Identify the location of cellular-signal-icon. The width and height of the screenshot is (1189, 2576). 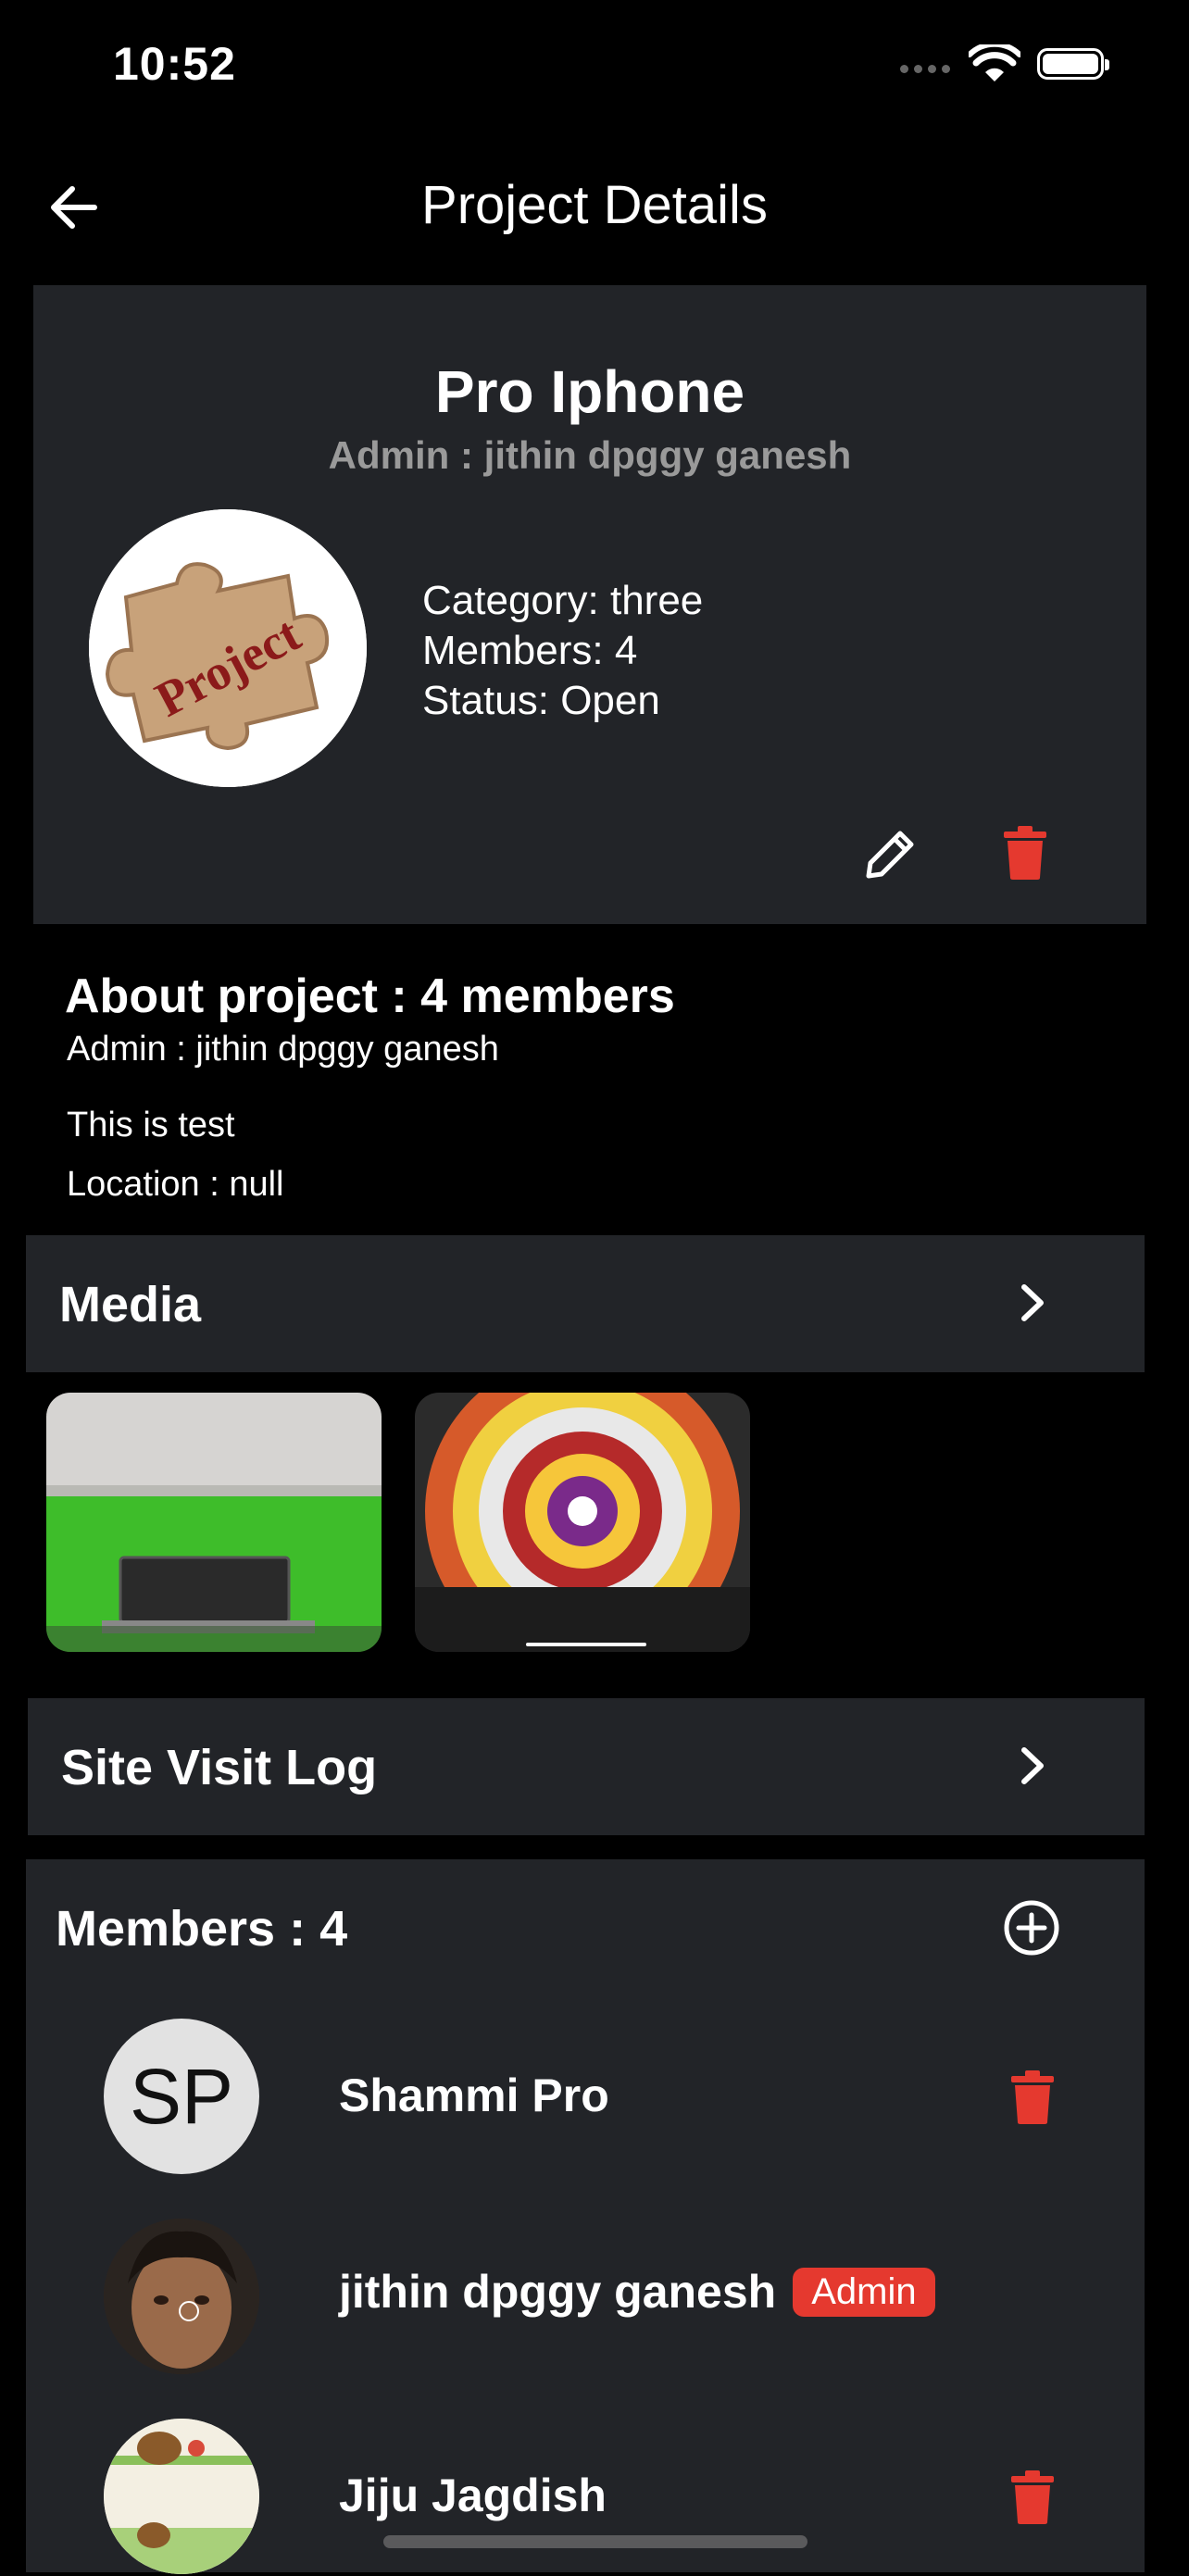
(925, 69).